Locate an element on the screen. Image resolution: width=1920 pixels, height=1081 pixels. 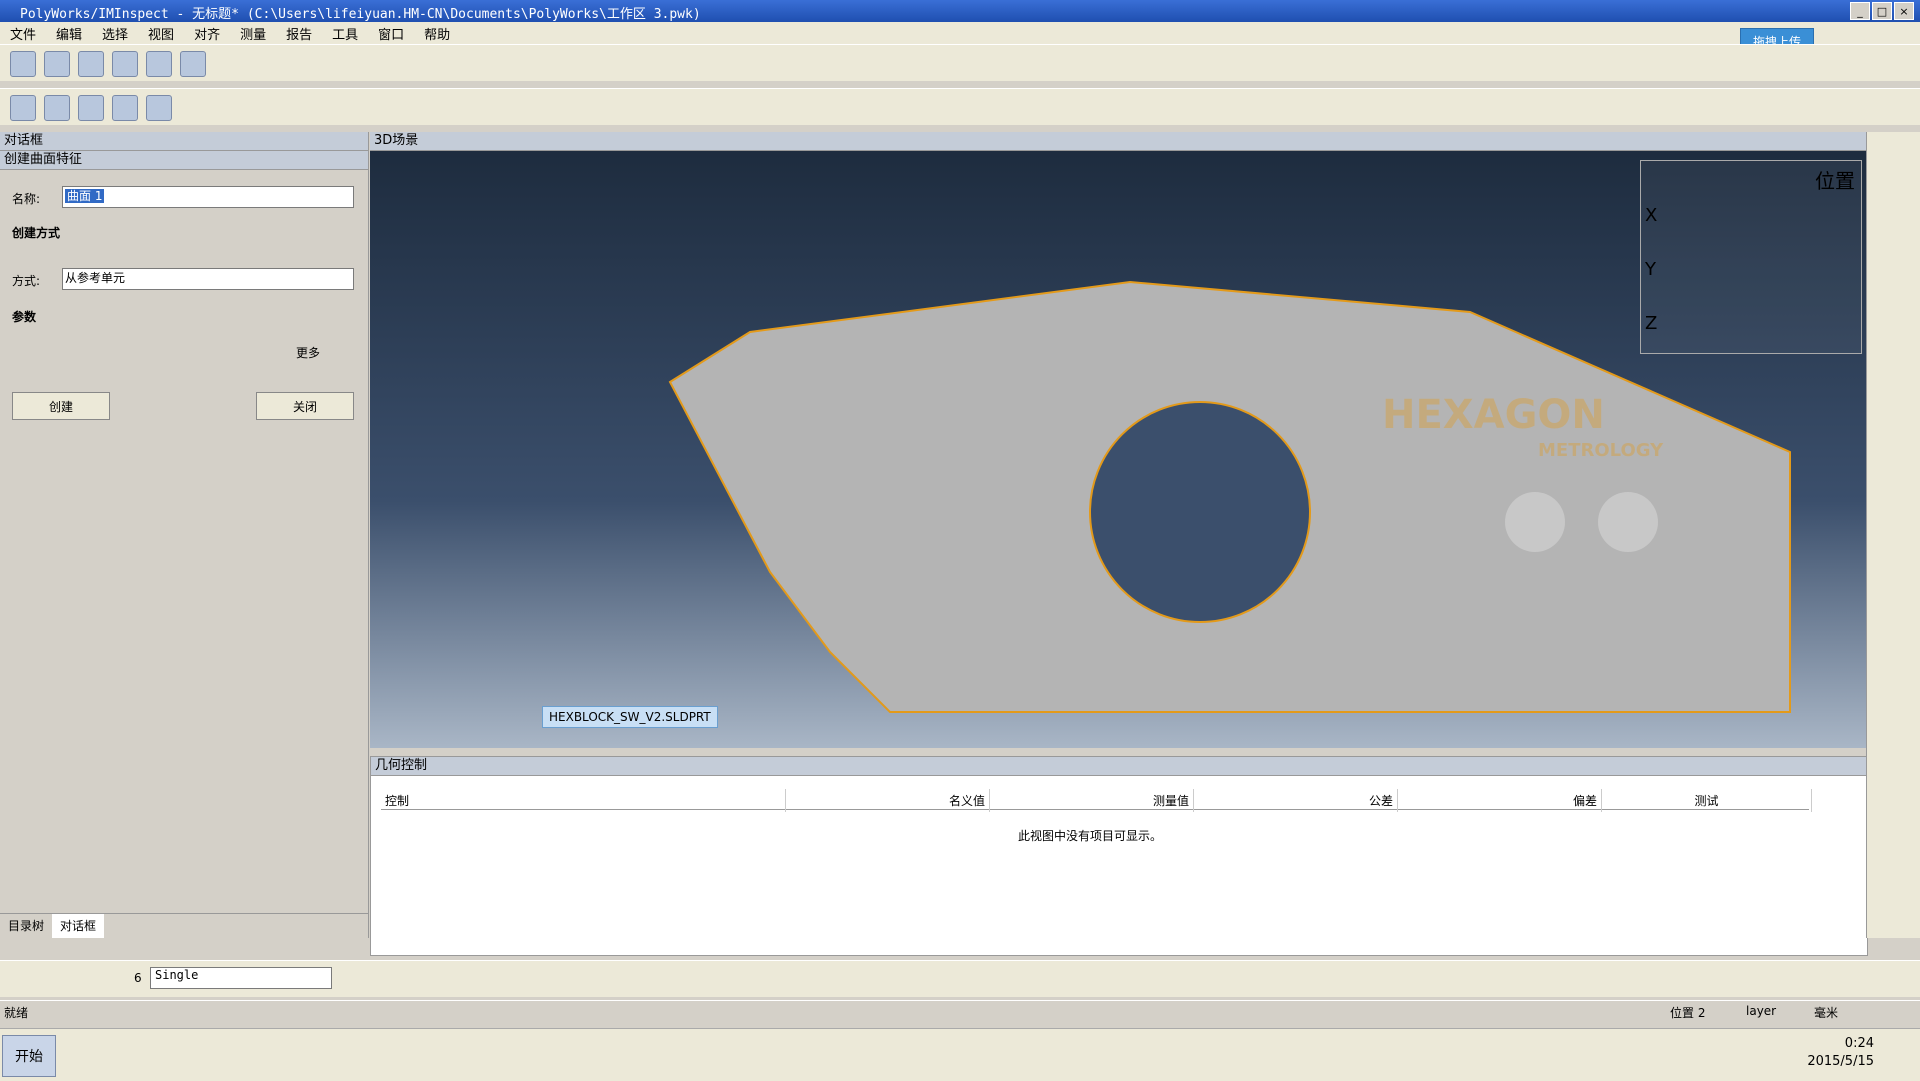
tab-dialog: 对话框 is located at coordinates (78, 926).